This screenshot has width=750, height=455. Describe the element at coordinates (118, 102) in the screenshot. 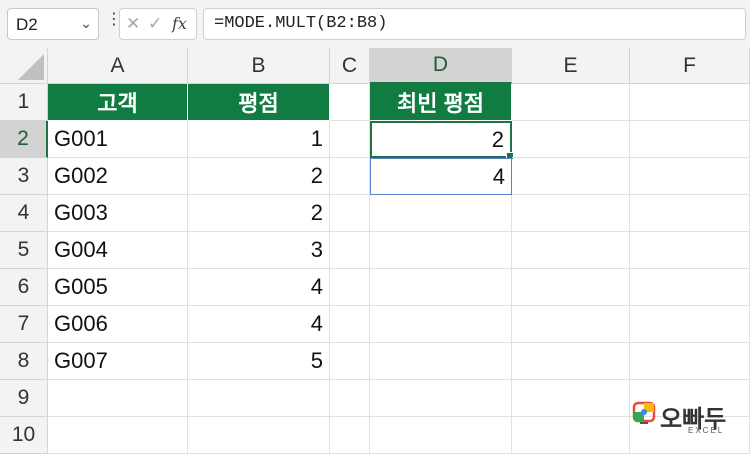

I see `cell-a1: 고객` at that location.